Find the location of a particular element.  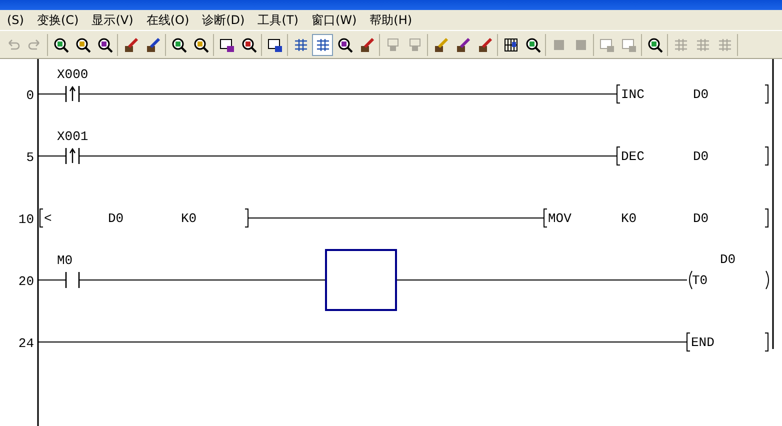

coil-device: T0 is located at coordinates (700, 280).